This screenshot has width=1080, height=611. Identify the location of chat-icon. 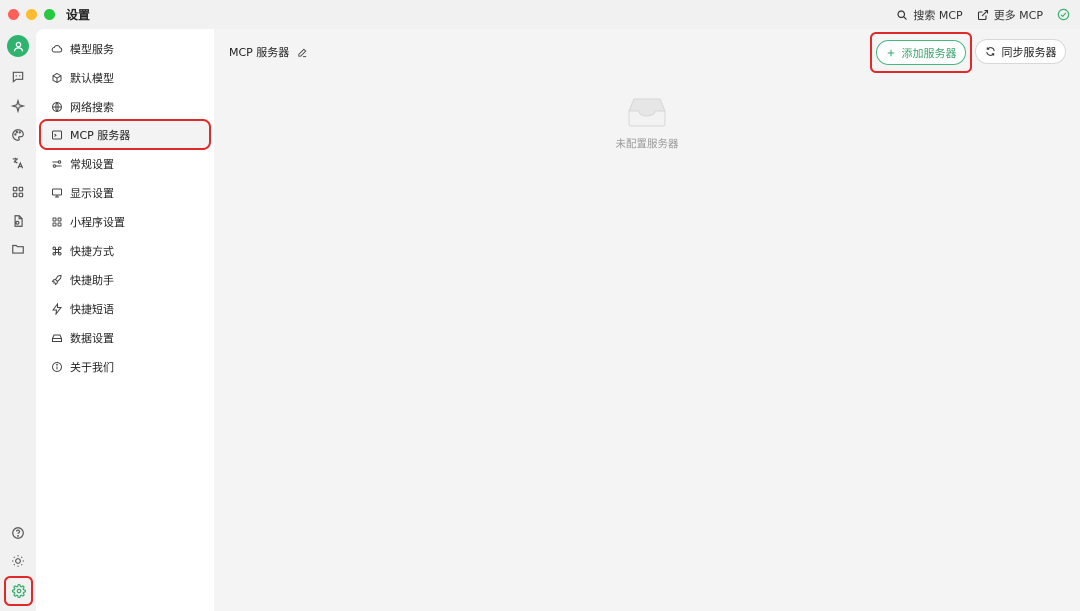
(18, 77).